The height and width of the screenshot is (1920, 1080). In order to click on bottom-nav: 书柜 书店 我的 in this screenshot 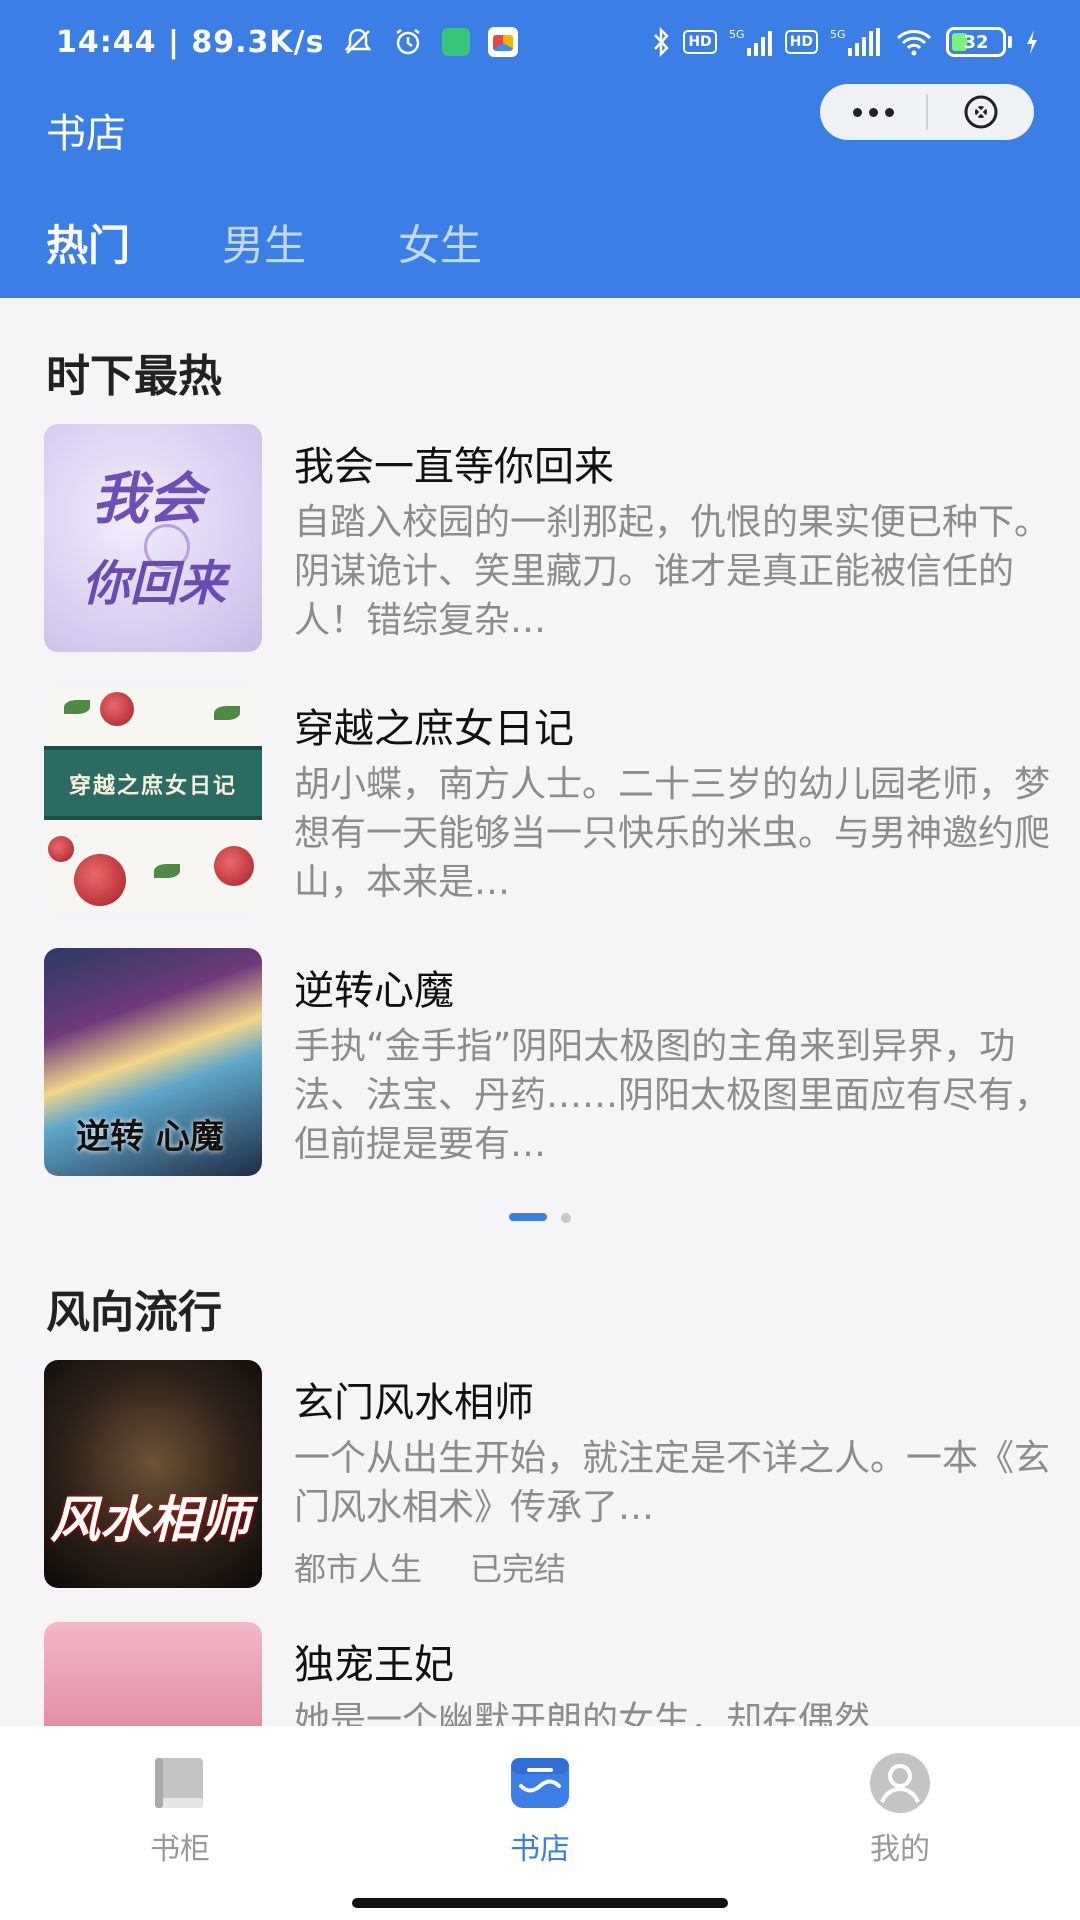, I will do `click(540, 1823)`.